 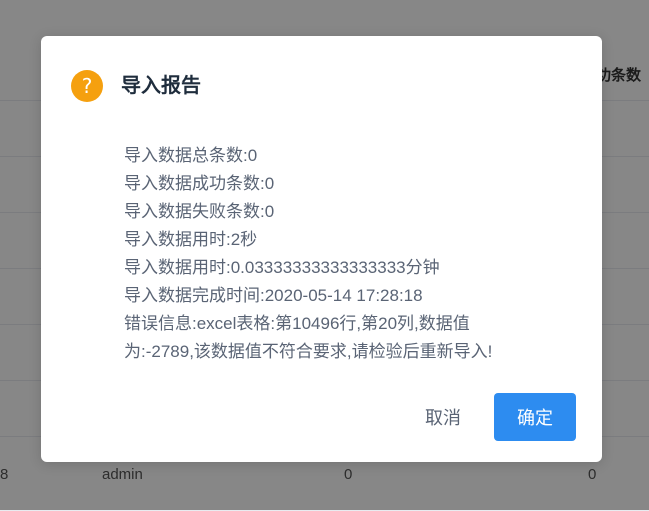 I want to click on report-line-success: 导入数据成功条数:0, so click(x=199, y=183).